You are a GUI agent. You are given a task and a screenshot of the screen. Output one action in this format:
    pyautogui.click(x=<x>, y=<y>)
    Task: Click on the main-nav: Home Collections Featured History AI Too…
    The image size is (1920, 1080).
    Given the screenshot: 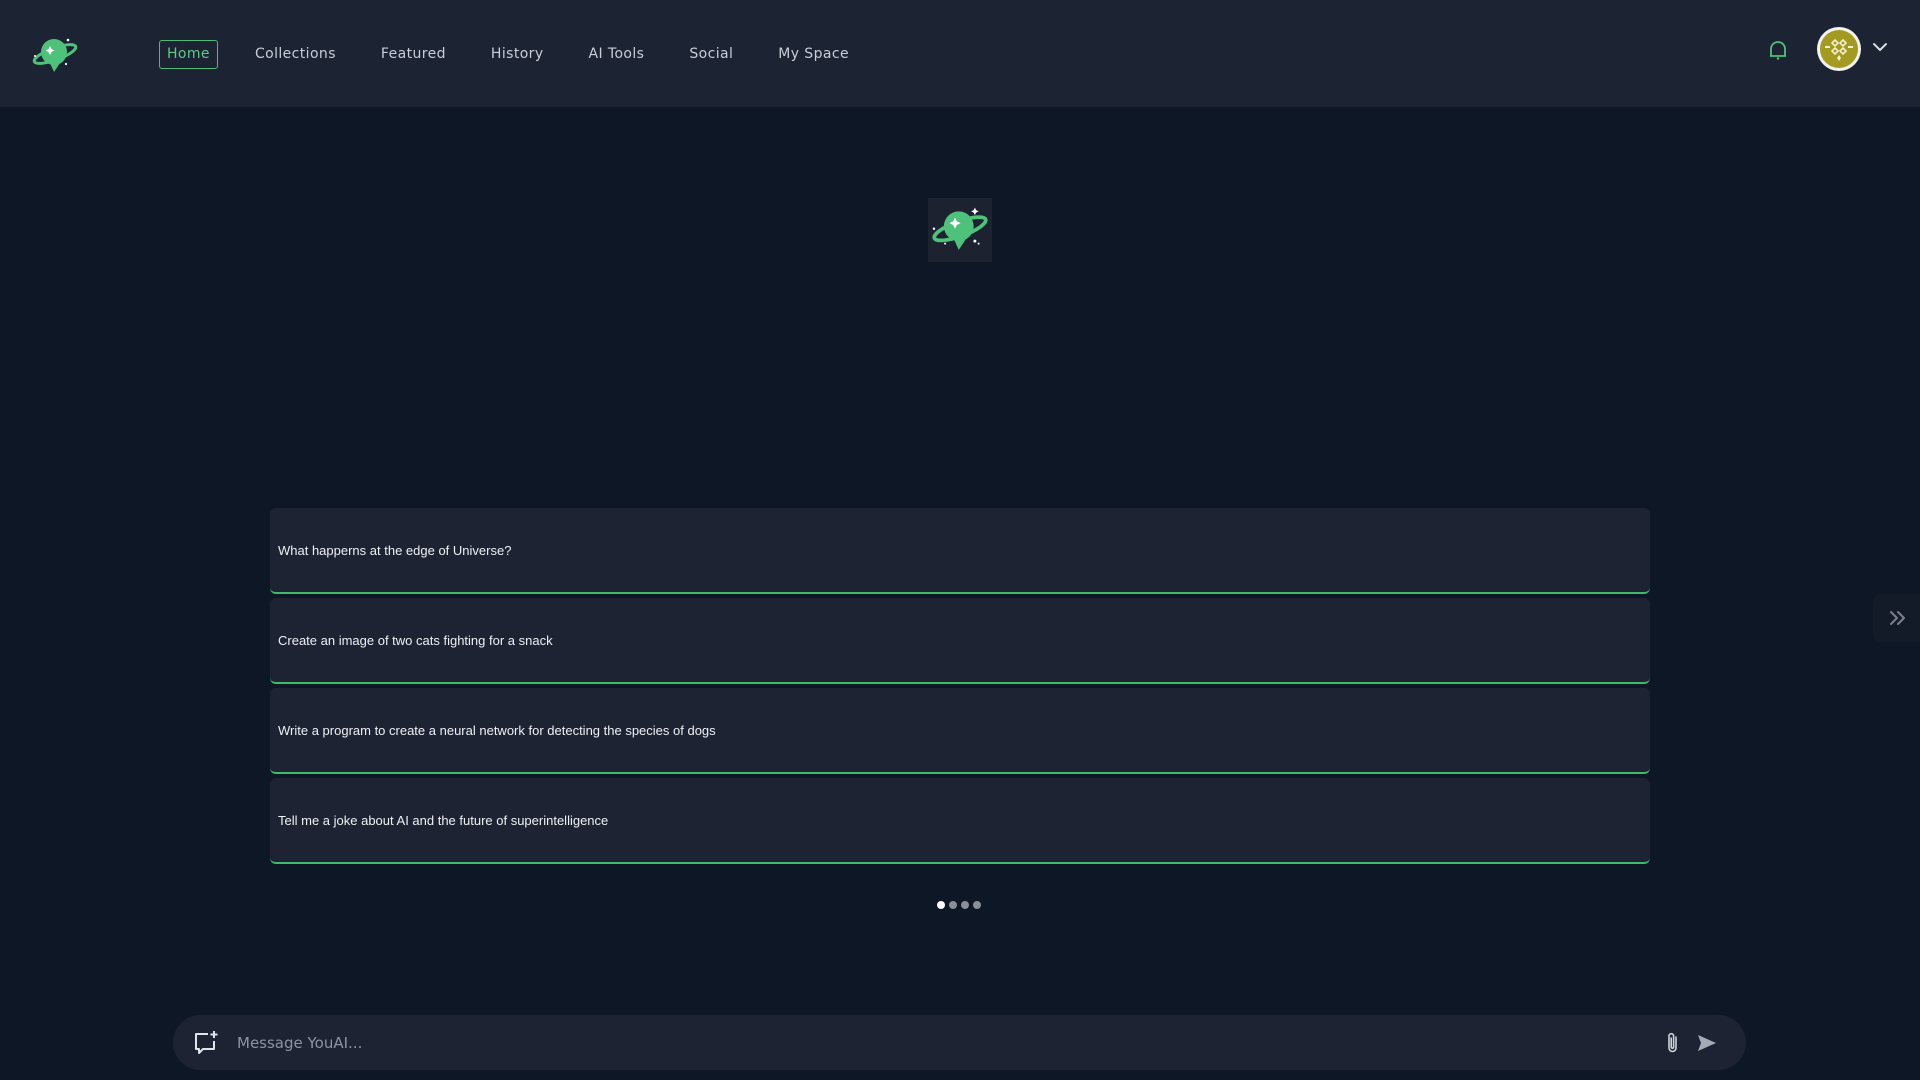 What is the action you would take?
    pyautogui.click(x=522, y=54)
    